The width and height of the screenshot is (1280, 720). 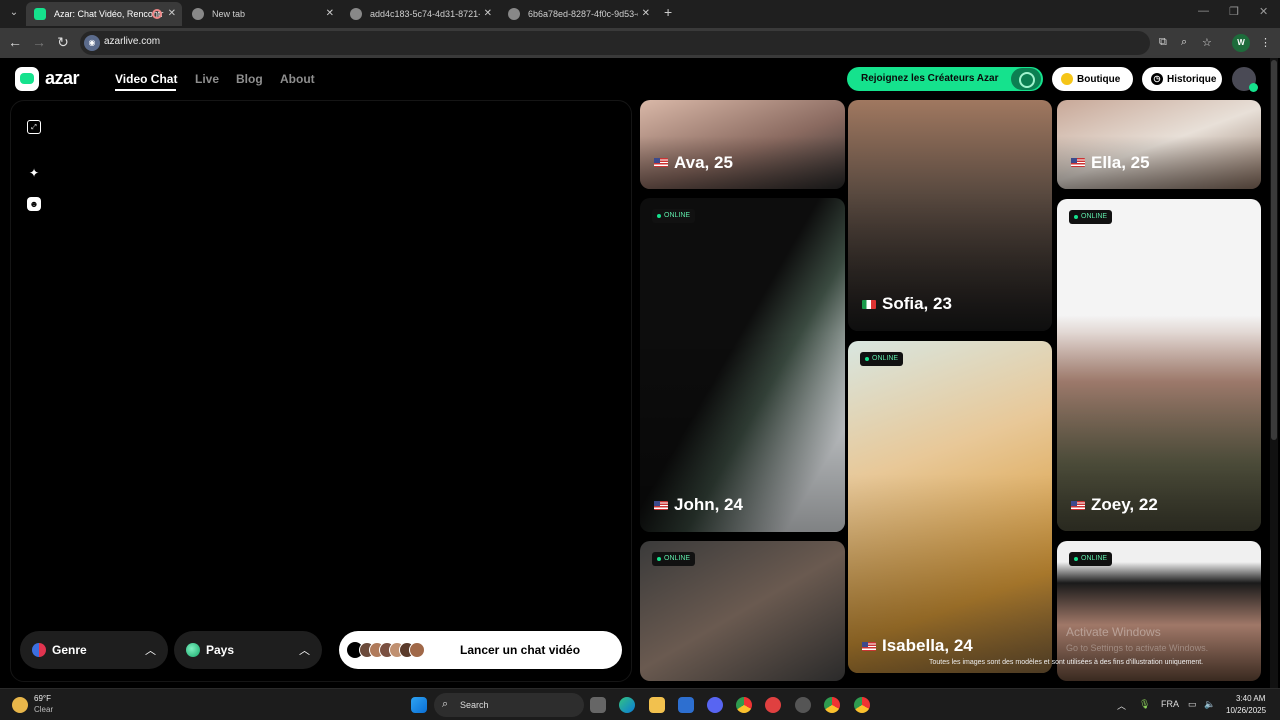 I want to click on chrome-icon, so click(x=744, y=705).